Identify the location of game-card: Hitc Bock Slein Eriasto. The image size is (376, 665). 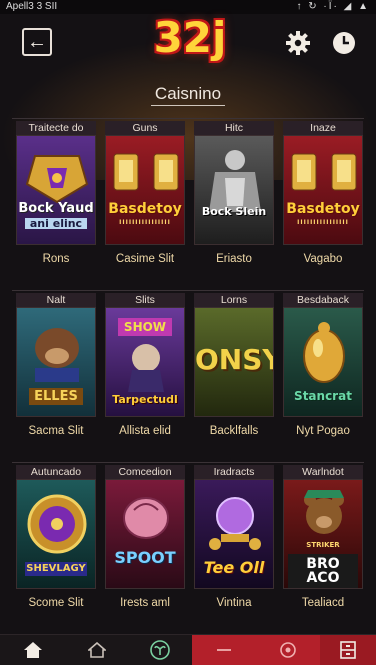
(232, 201).